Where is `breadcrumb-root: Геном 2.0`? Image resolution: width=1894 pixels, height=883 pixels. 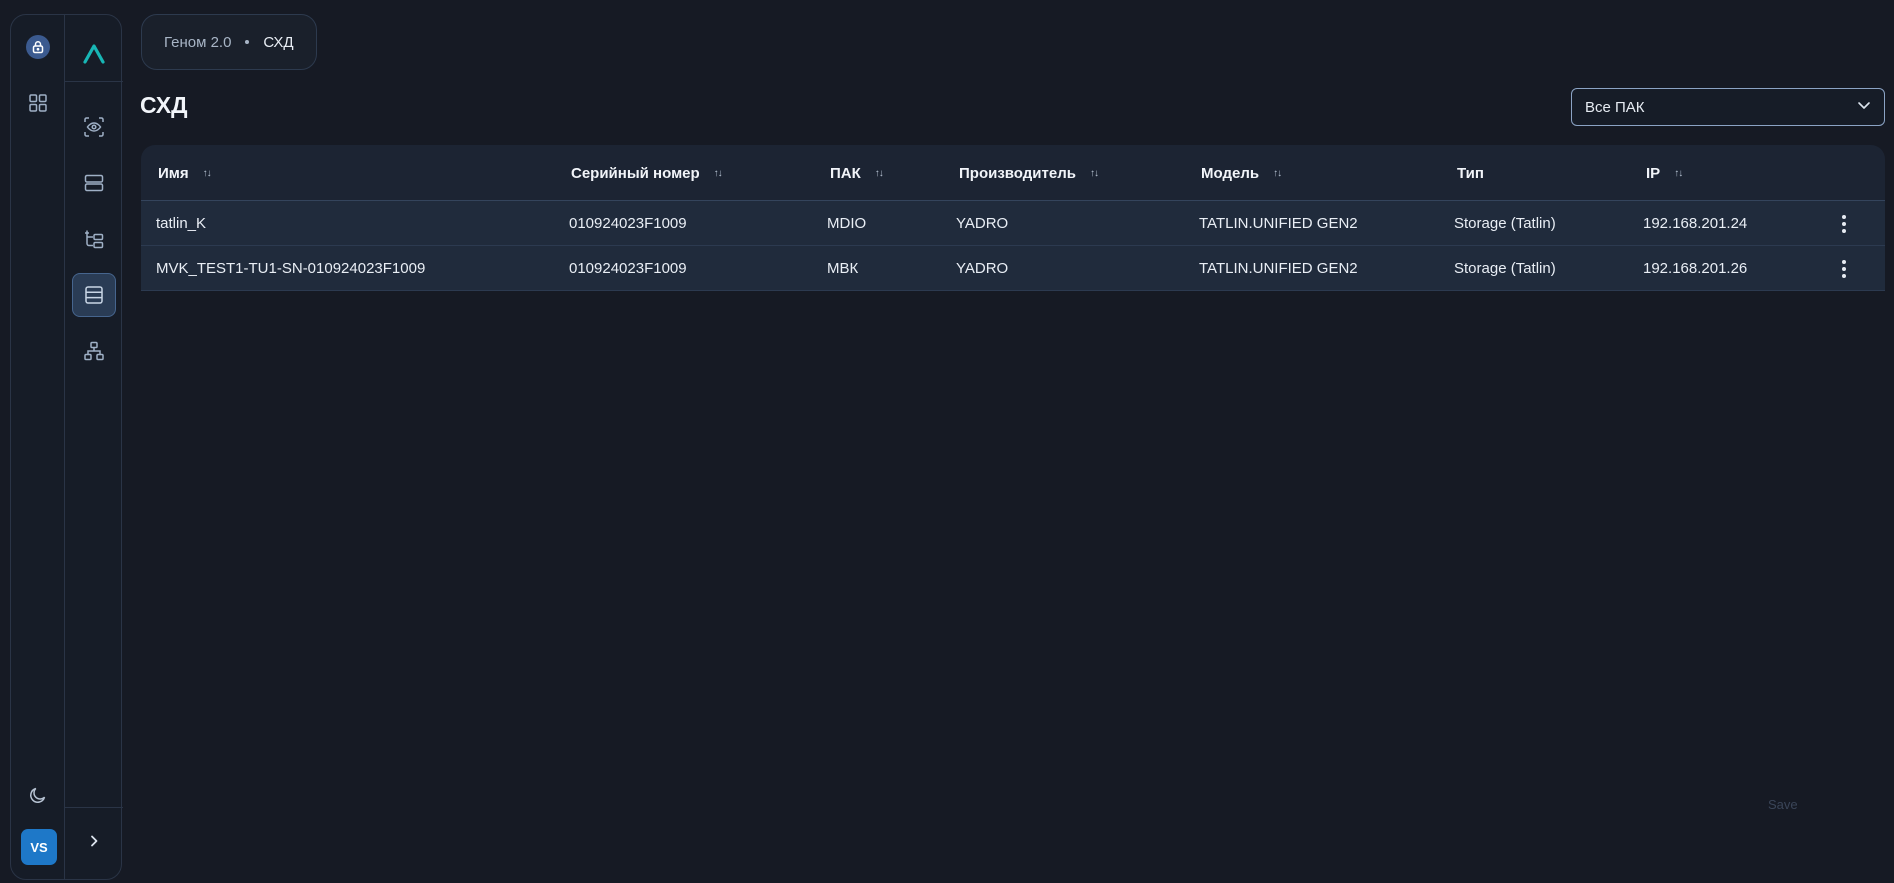
breadcrumb-root: Геном 2.0 is located at coordinates (197, 42).